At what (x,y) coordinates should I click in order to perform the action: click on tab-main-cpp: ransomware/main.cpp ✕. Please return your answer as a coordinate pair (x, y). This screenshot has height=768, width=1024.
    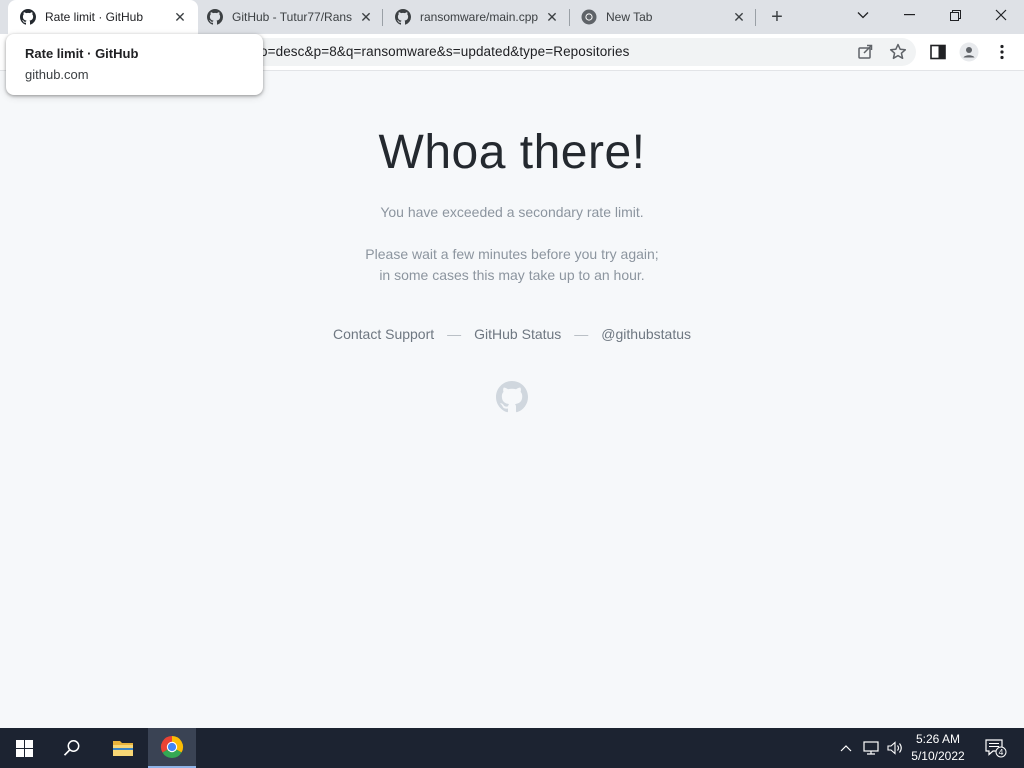
    Looking at the image, I should click on (476, 17).